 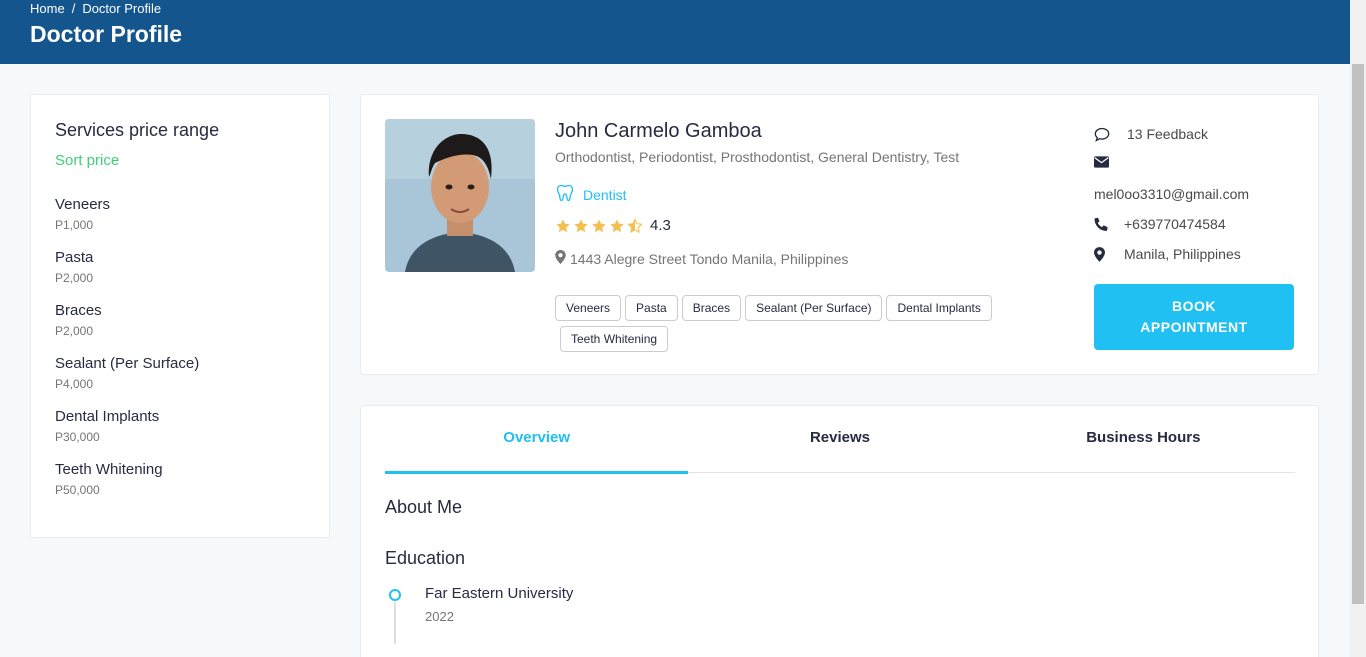 What do you see at coordinates (537, 440) in the screenshot?
I see `tab-overview: Overview` at bounding box center [537, 440].